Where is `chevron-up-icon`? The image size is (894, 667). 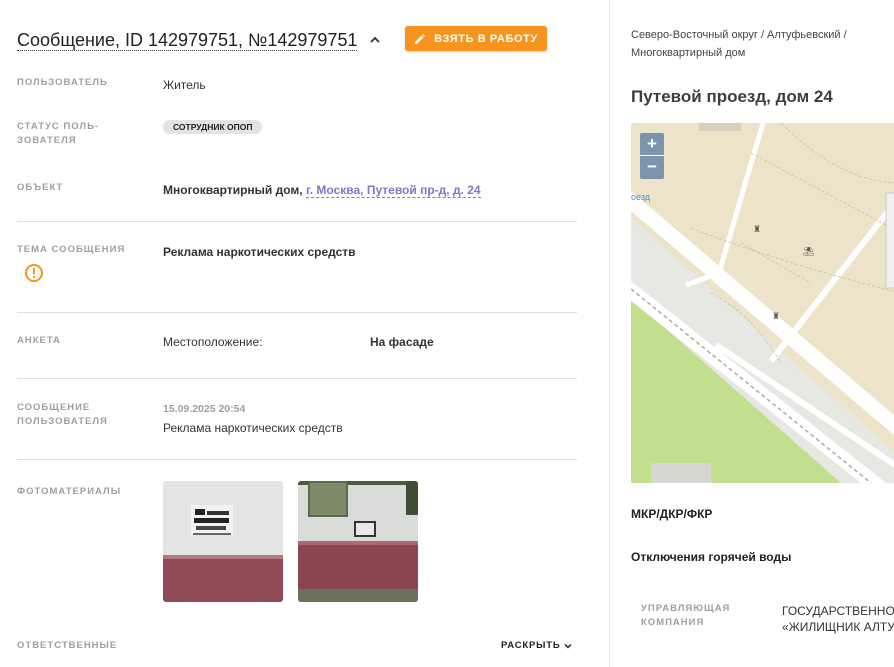
chevron-up-icon is located at coordinates (375, 40).